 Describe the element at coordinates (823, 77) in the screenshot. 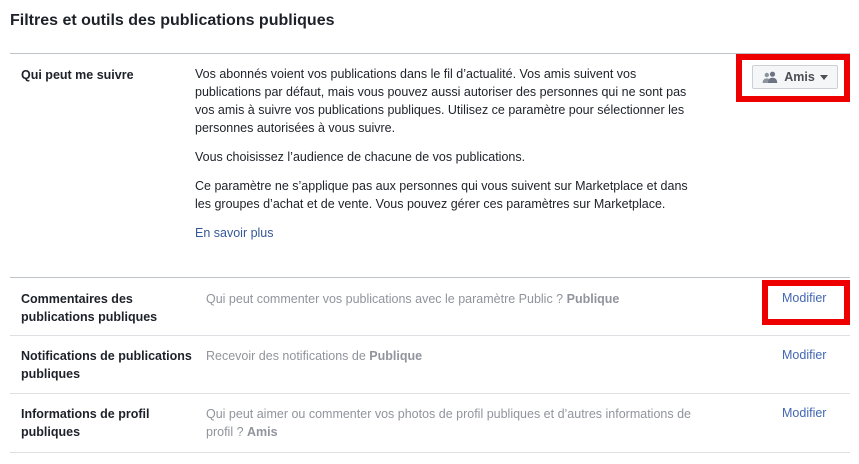

I see `chevron-down-icon` at that location.